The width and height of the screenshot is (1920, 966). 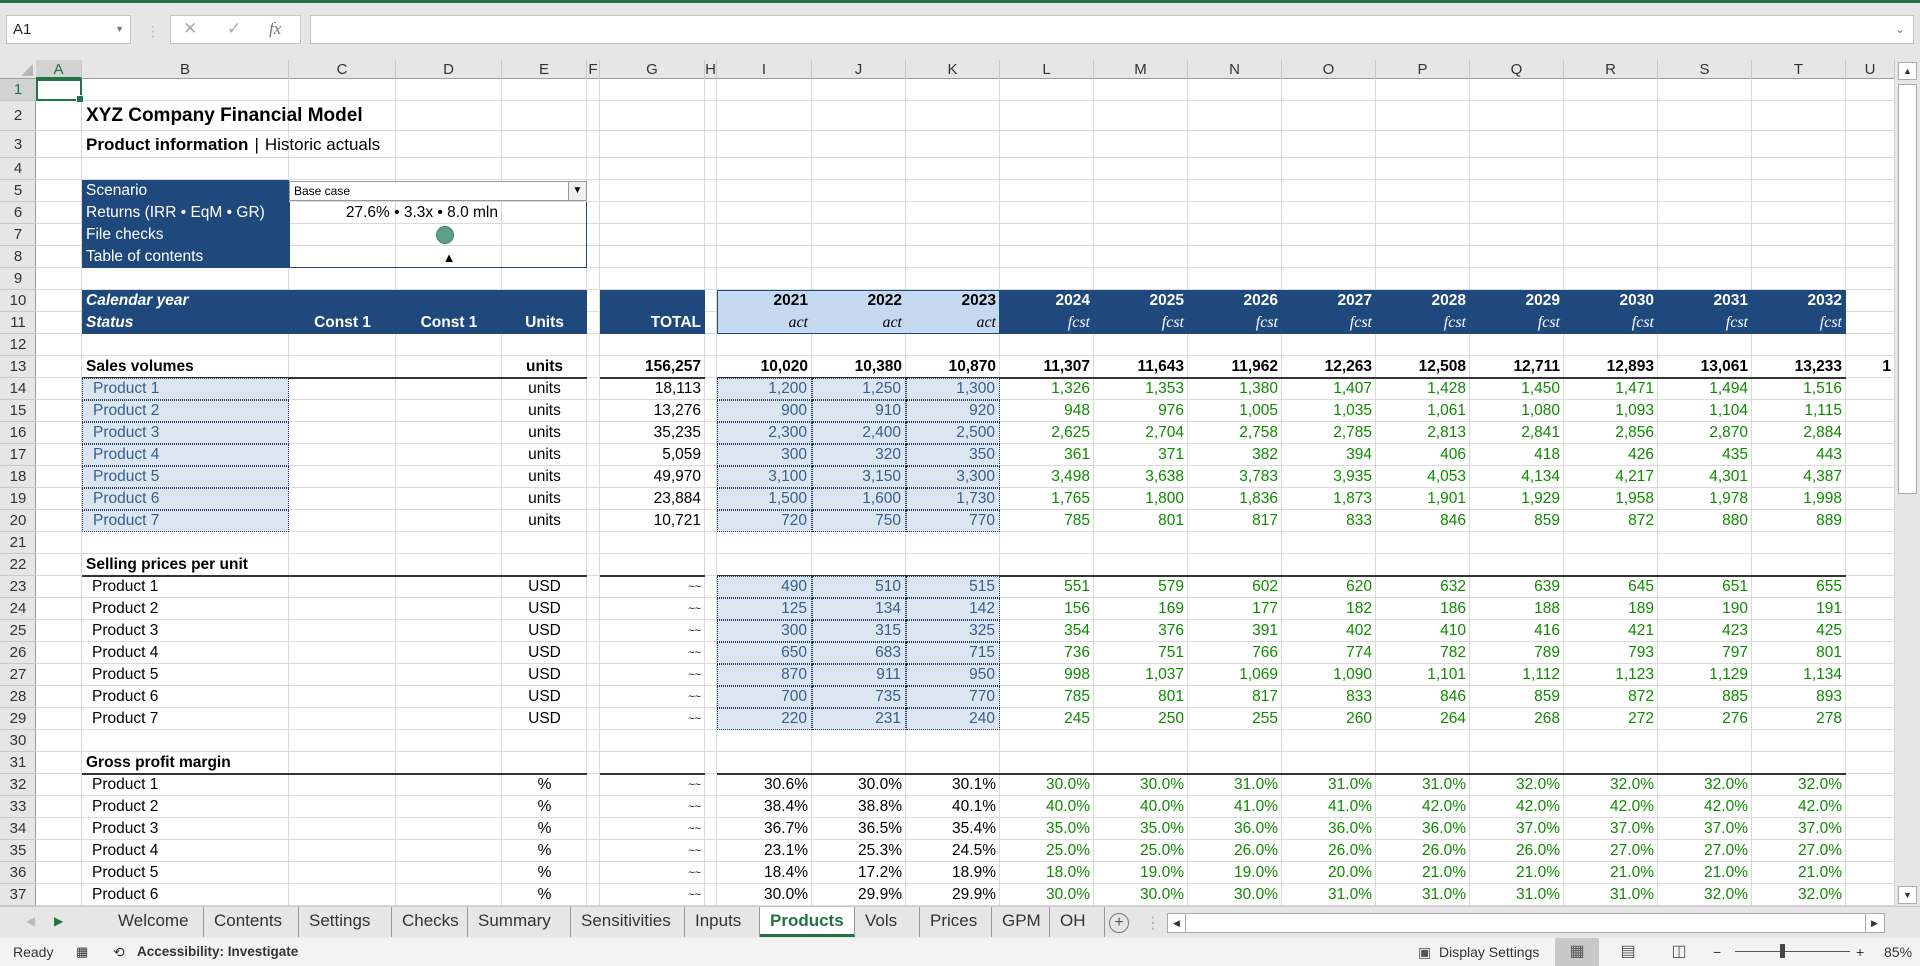 What do you see at coordinates (1235, 653) in the screenshot?
I see `forecast-value: 766` at bounding box center [1235, 653].